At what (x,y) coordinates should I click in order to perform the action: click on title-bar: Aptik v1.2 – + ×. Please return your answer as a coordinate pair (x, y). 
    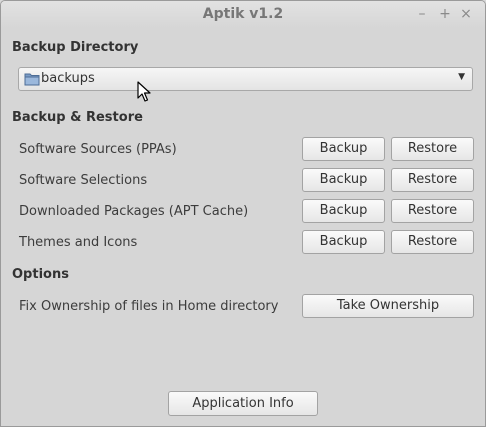
    Looking at the image, I should click on (243, 14).